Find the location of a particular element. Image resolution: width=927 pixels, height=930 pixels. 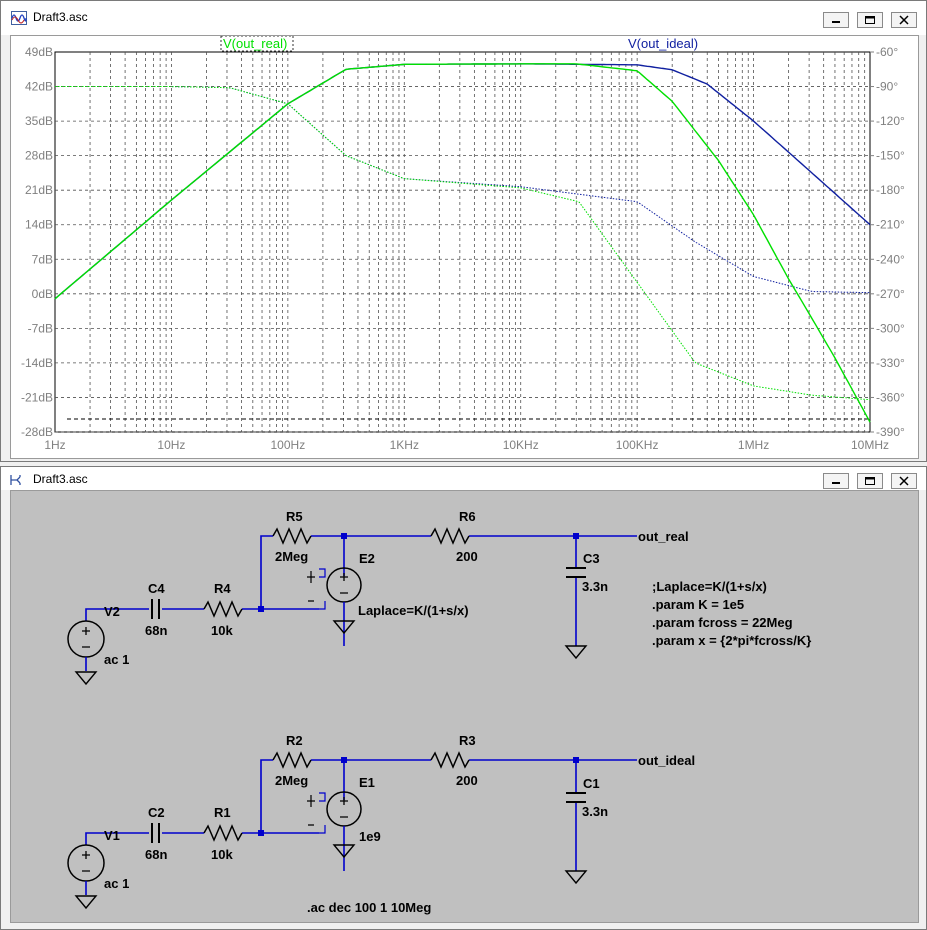

R4-value: 10k is located at coordinates (222, 630).